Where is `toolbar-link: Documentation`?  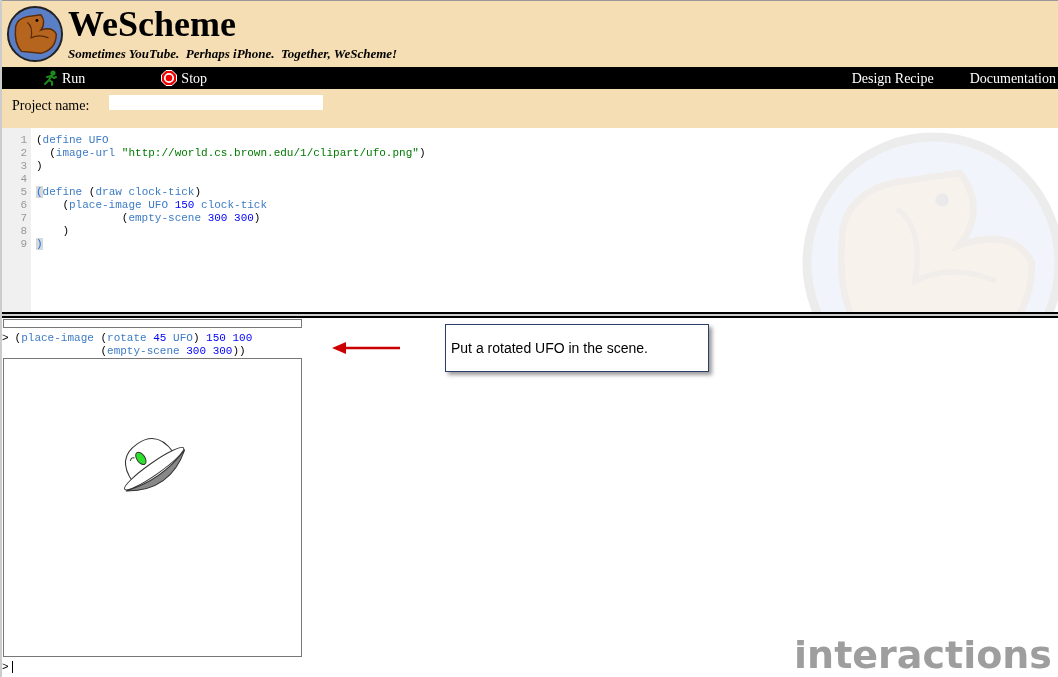
toolbar-link: Documentation is located at coordinates (1012, 78).